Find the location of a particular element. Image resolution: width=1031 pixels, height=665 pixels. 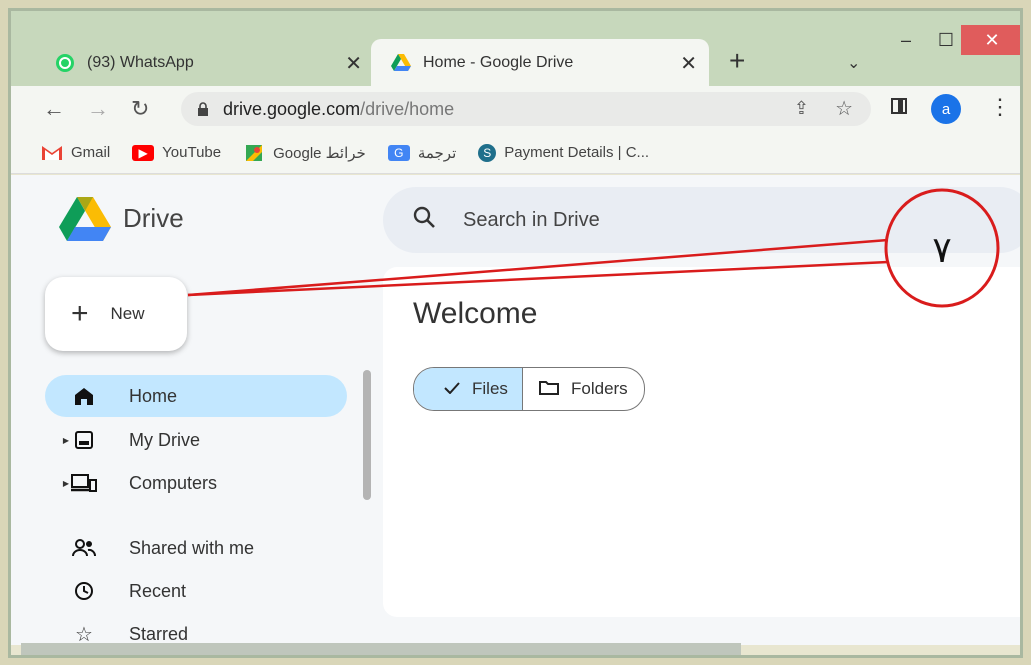

files-folders-toggle: Files Folders is located at coordinates (529, 389).